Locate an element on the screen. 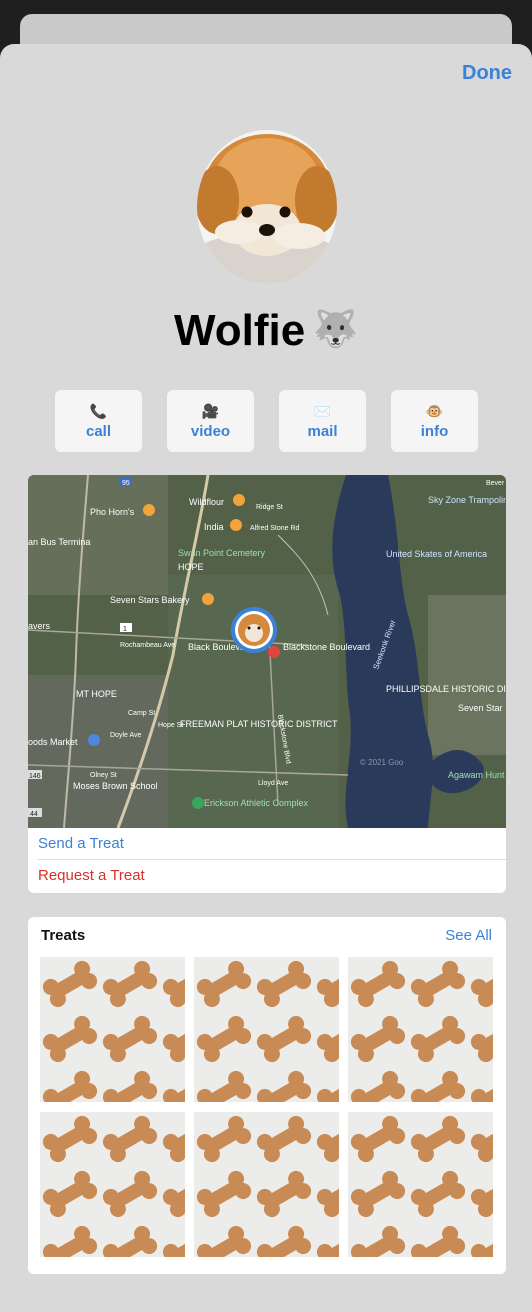  map-label: India is located at coordinates (214, 527).